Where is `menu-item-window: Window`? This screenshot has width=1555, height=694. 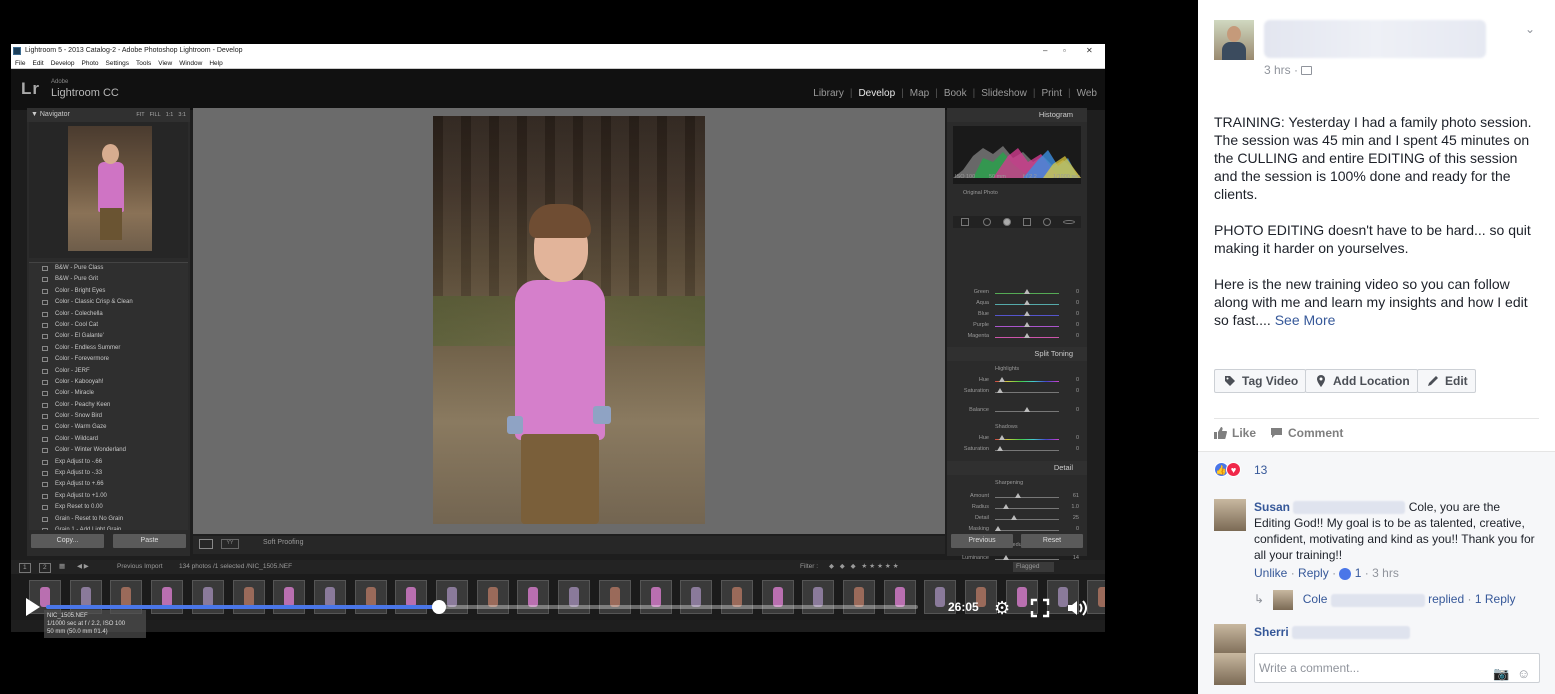
menu-item-window: Window is located at coordinates (191, 63).